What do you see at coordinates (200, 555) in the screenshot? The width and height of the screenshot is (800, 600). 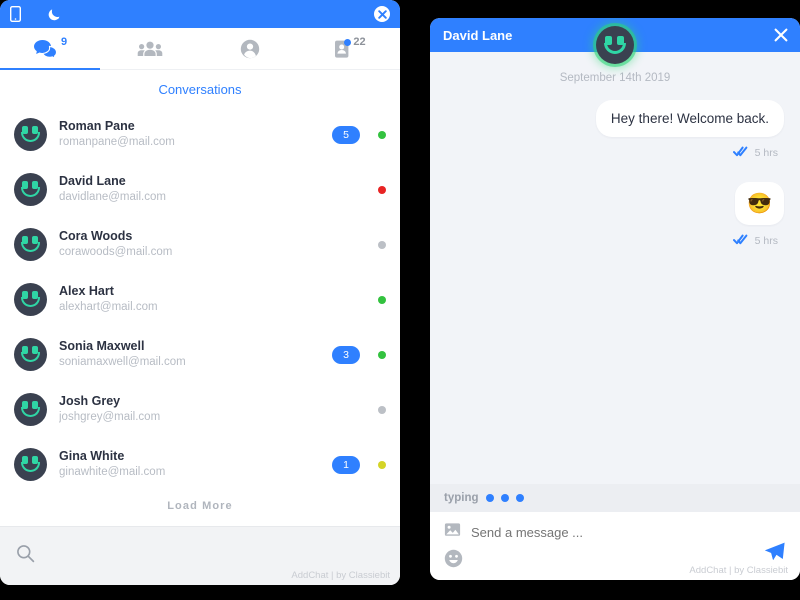 I see `search-bar: AddChat | by Classiebit` at bounding box center [200, 555].